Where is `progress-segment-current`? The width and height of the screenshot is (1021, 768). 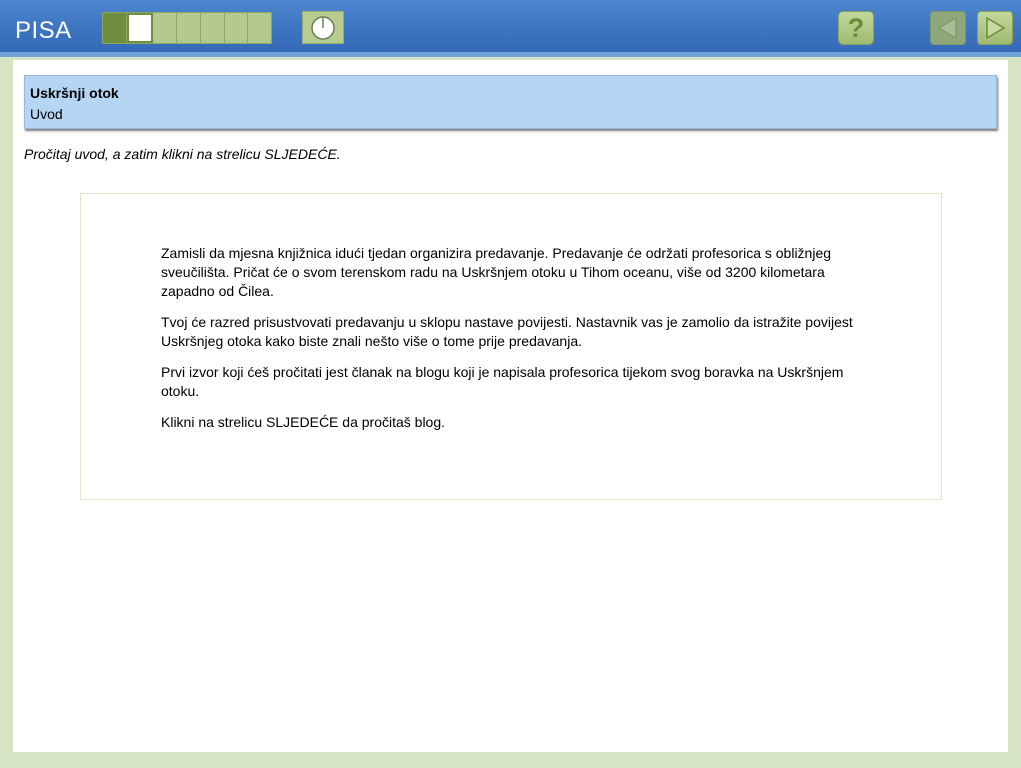
progress-segment-current is located at coordinates (140, 28).